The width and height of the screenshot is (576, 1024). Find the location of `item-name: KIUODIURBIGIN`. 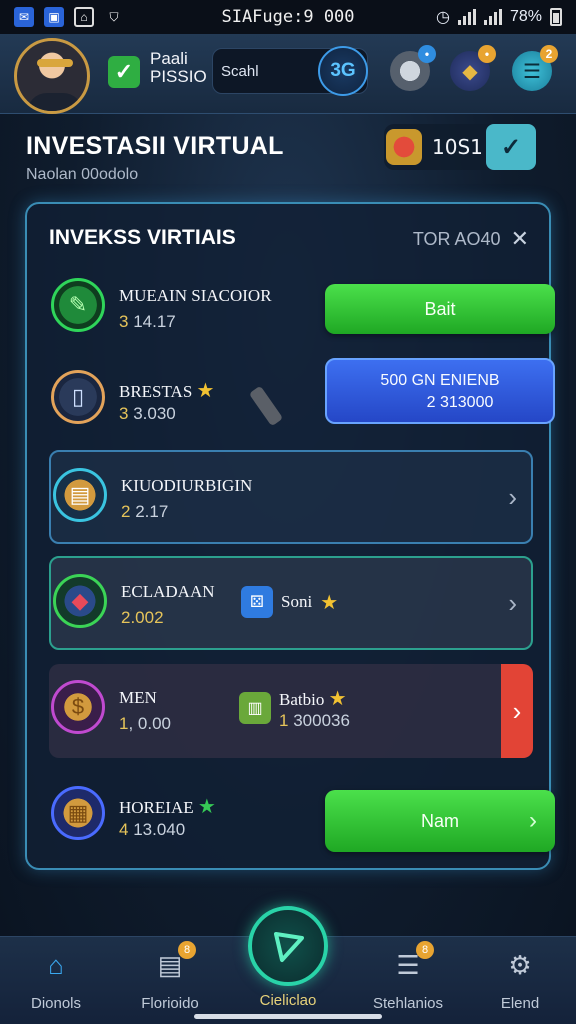

item-name: KIUODIURBIGIN is located at coordinates (187, 485).